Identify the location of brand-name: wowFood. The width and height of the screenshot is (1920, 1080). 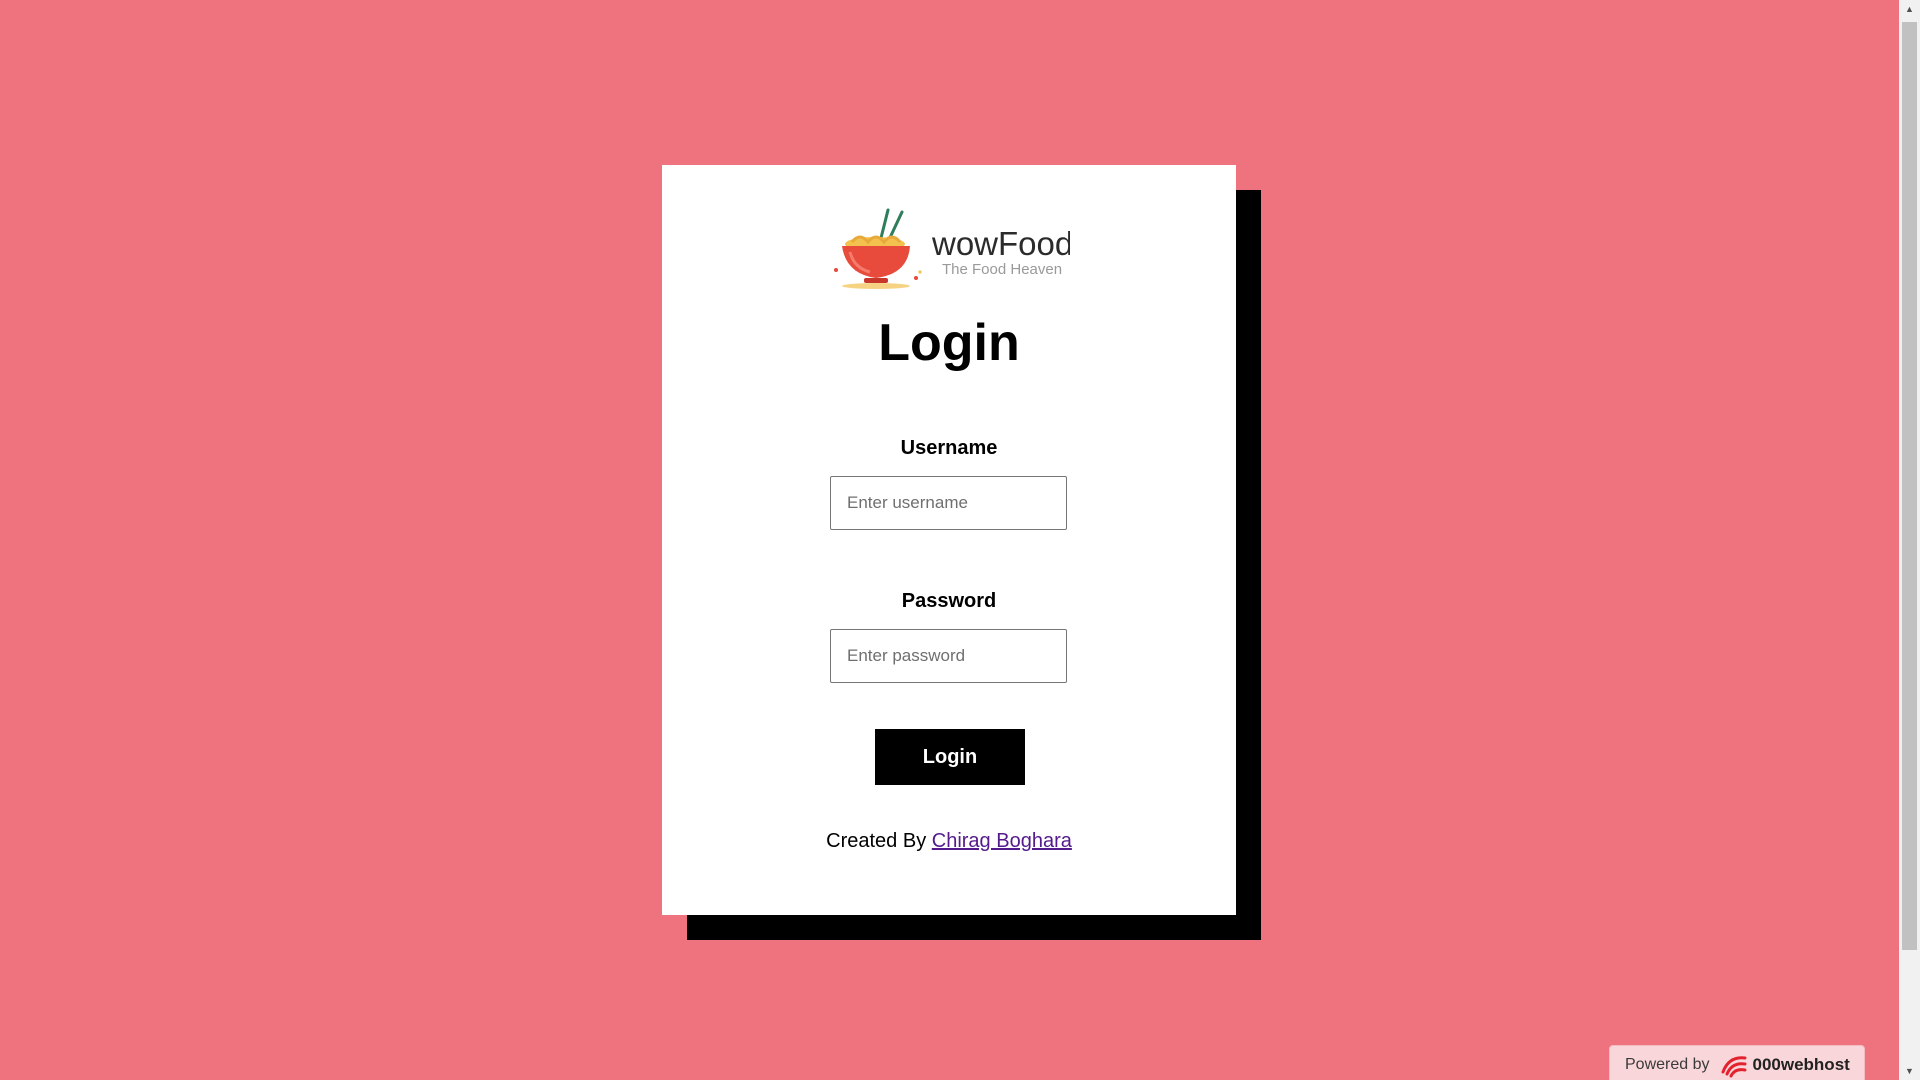
(1000, 243).